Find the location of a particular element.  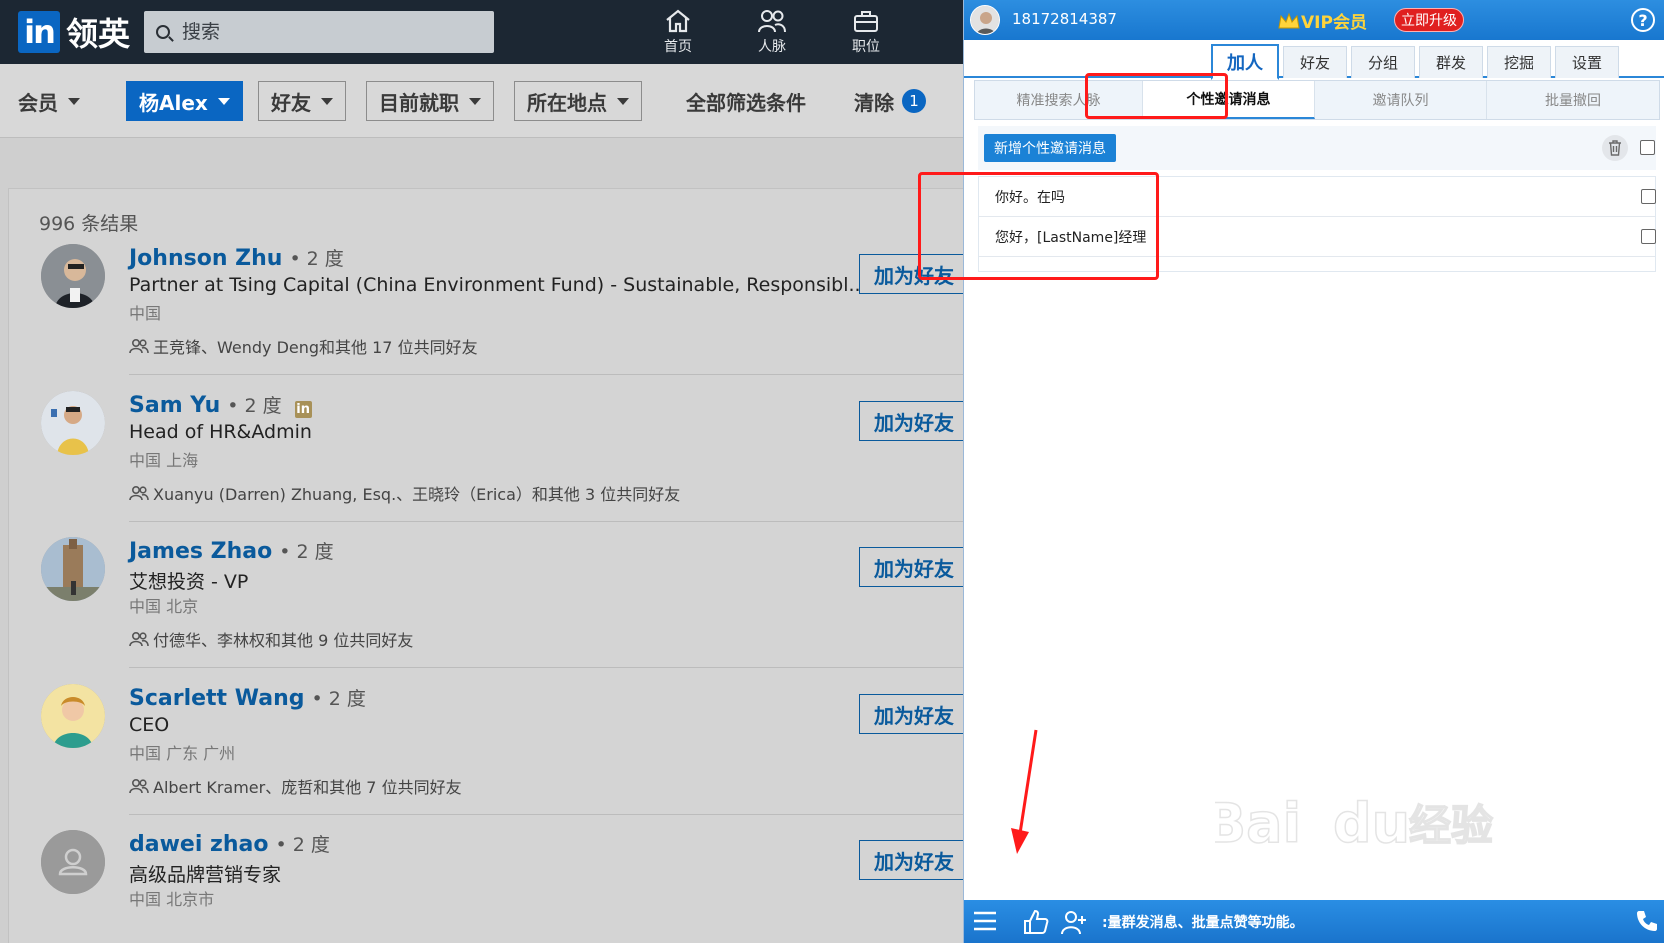

tab-groups: 分组 is located at coordinates (1383, 62).